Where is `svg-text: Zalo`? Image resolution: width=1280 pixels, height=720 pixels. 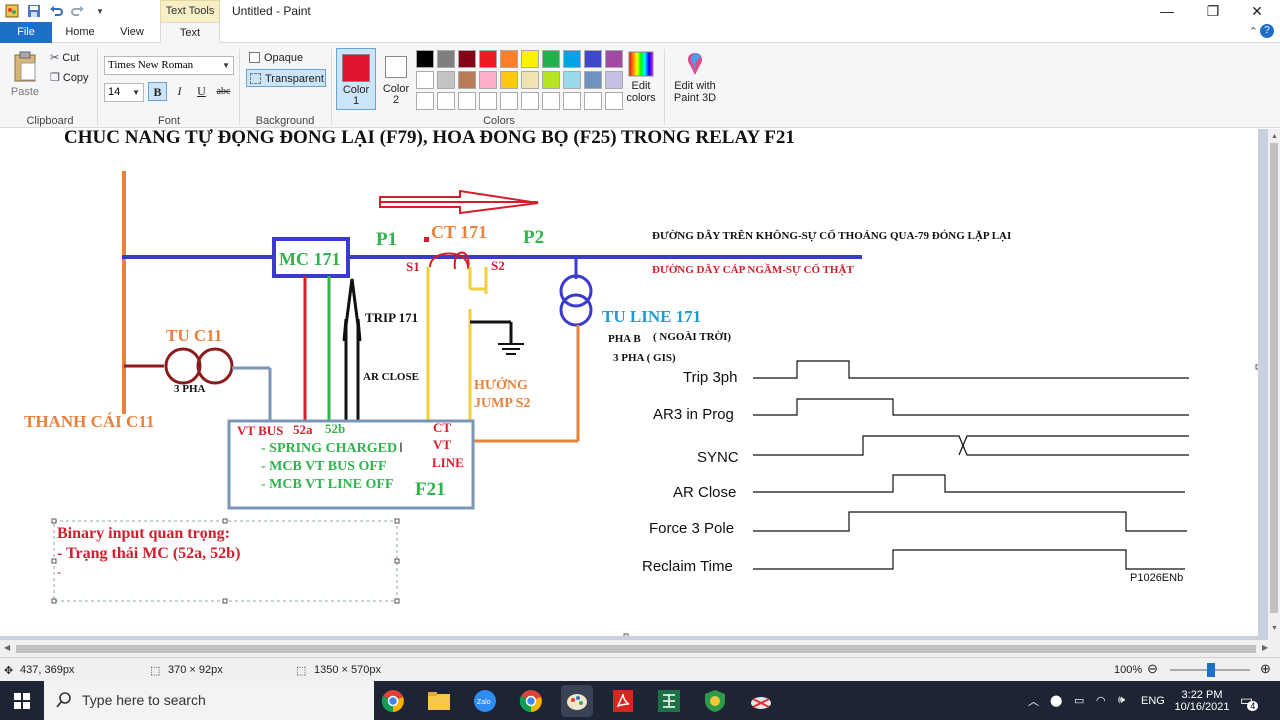 svg-text: Zalo is located at coordinates (484, 702).